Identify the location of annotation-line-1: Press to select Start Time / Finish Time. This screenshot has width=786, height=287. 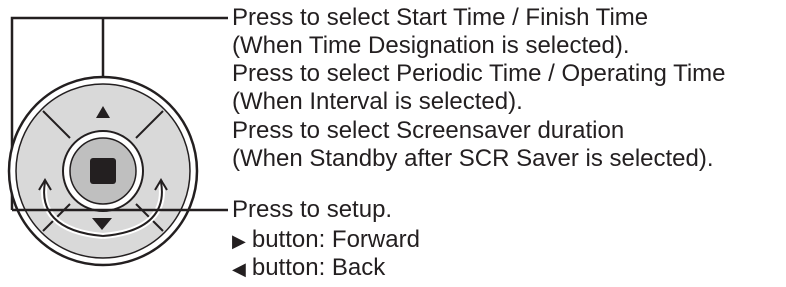
(440, 17).